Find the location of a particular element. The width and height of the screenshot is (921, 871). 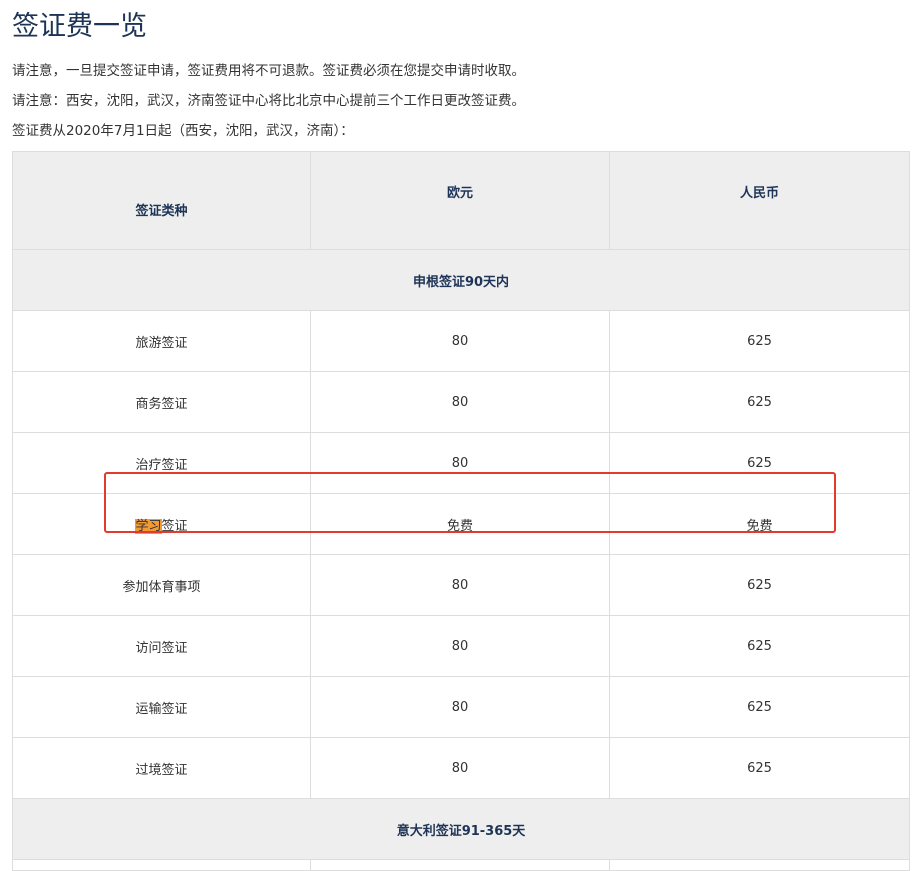

visa-type-cell: 治疗签证 is located at coordinates (161, 463).